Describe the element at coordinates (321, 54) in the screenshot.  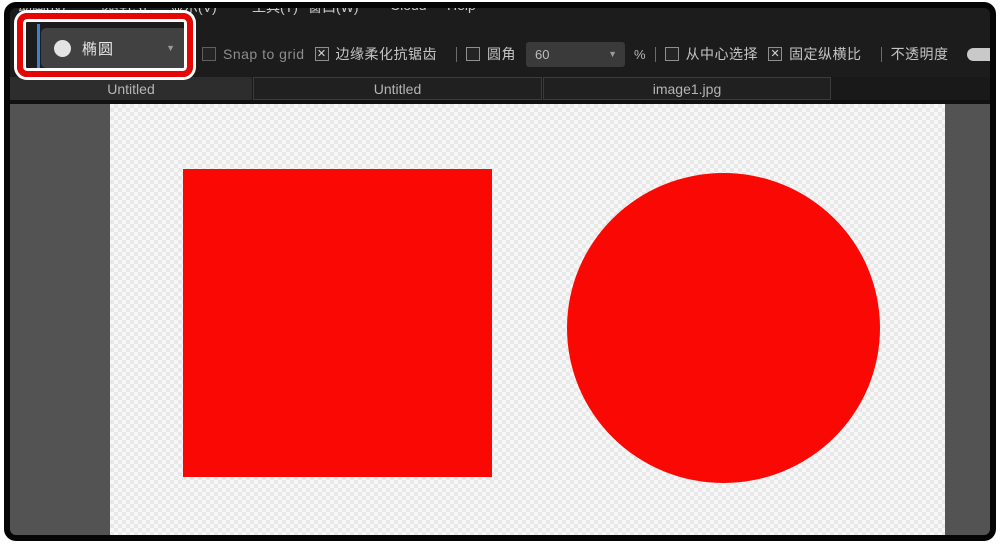
I see `antialias-checkbox: ✕` at that location.